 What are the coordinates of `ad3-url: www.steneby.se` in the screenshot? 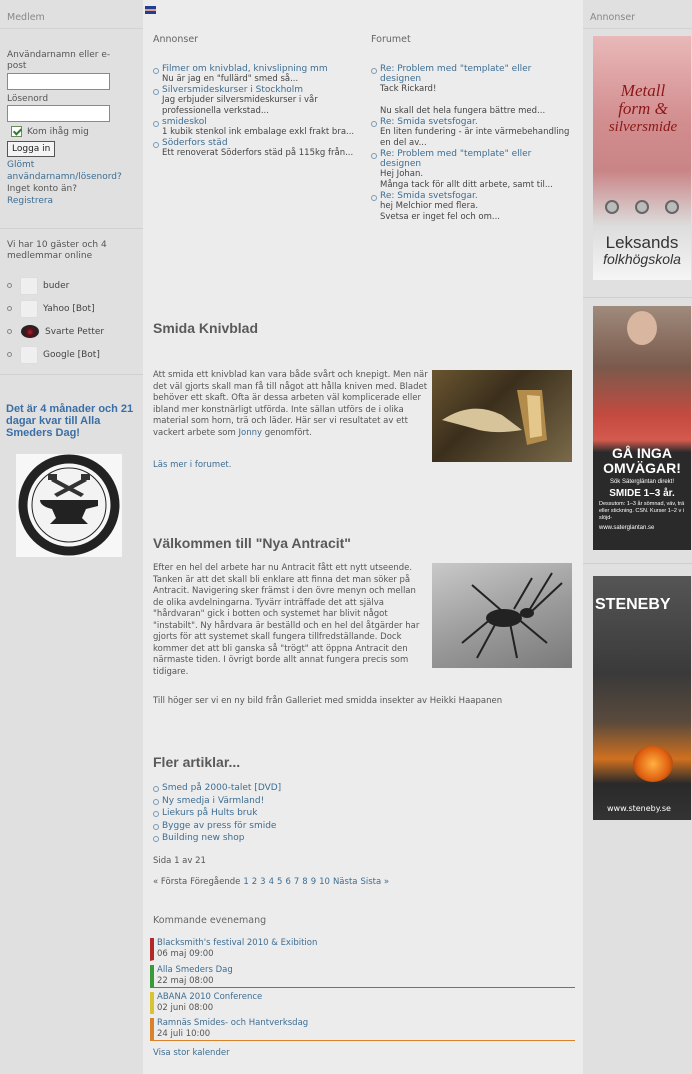 It's located at (639, 808).